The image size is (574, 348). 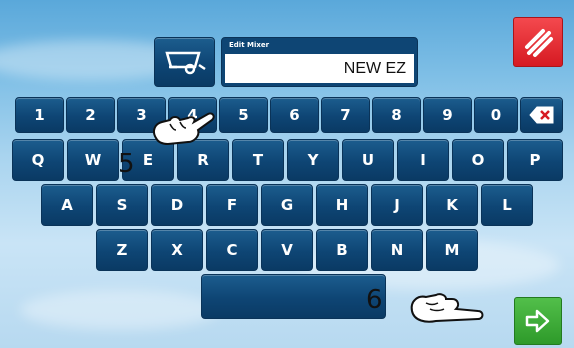 I want to click on key-9: 9, so click(x=447, y=115).